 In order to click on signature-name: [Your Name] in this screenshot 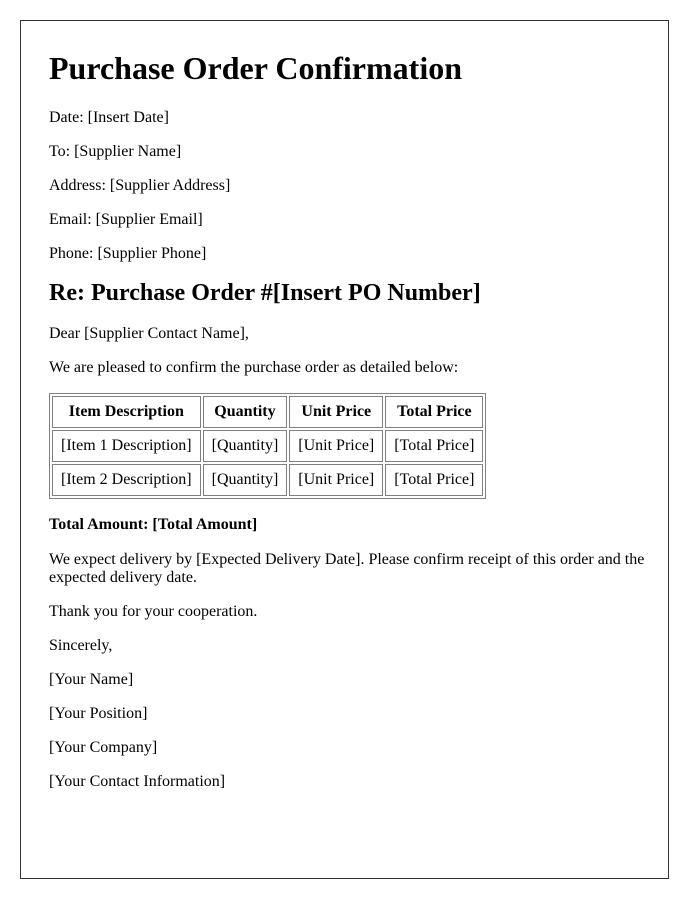, I will do `click(91, 679)`.